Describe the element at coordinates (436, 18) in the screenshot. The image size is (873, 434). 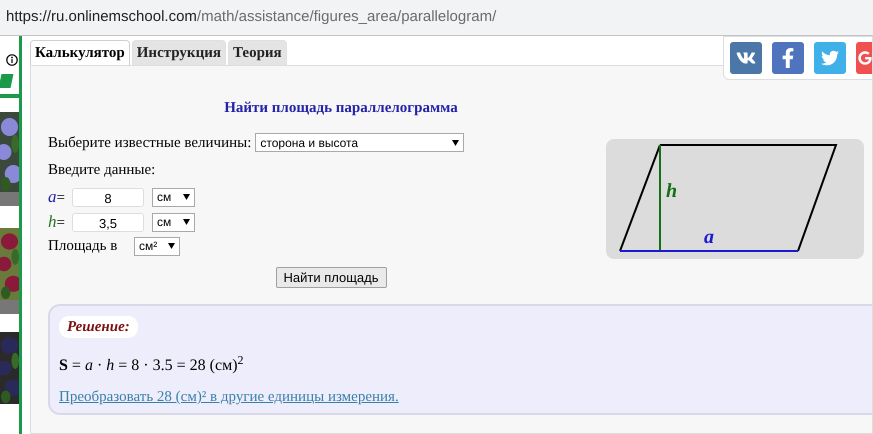
I see `address-bar: https://ru.onlinemschool.com/math/assistance/figures_area/parallelogram/` at that location.